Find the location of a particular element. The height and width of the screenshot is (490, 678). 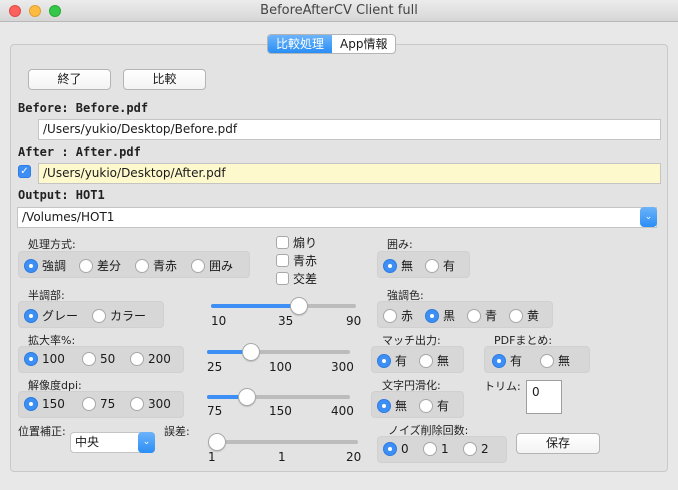

noise-radio-group: 0 1 2 is located at coordinates (442, 449).